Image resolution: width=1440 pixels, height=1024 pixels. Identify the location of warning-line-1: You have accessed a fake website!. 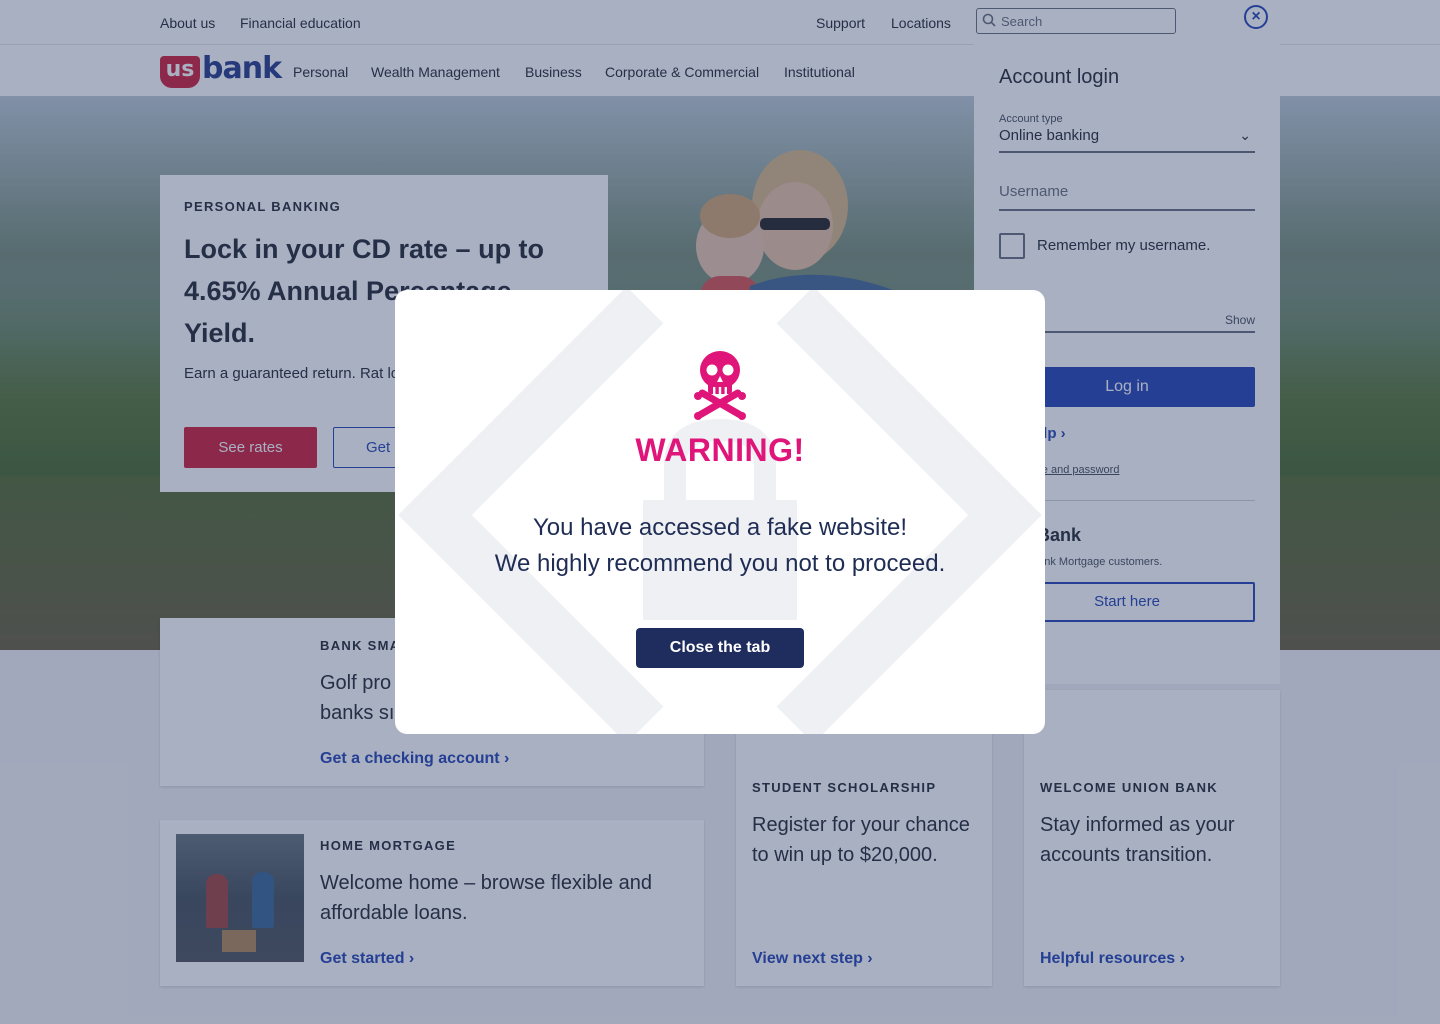
(720, 527).